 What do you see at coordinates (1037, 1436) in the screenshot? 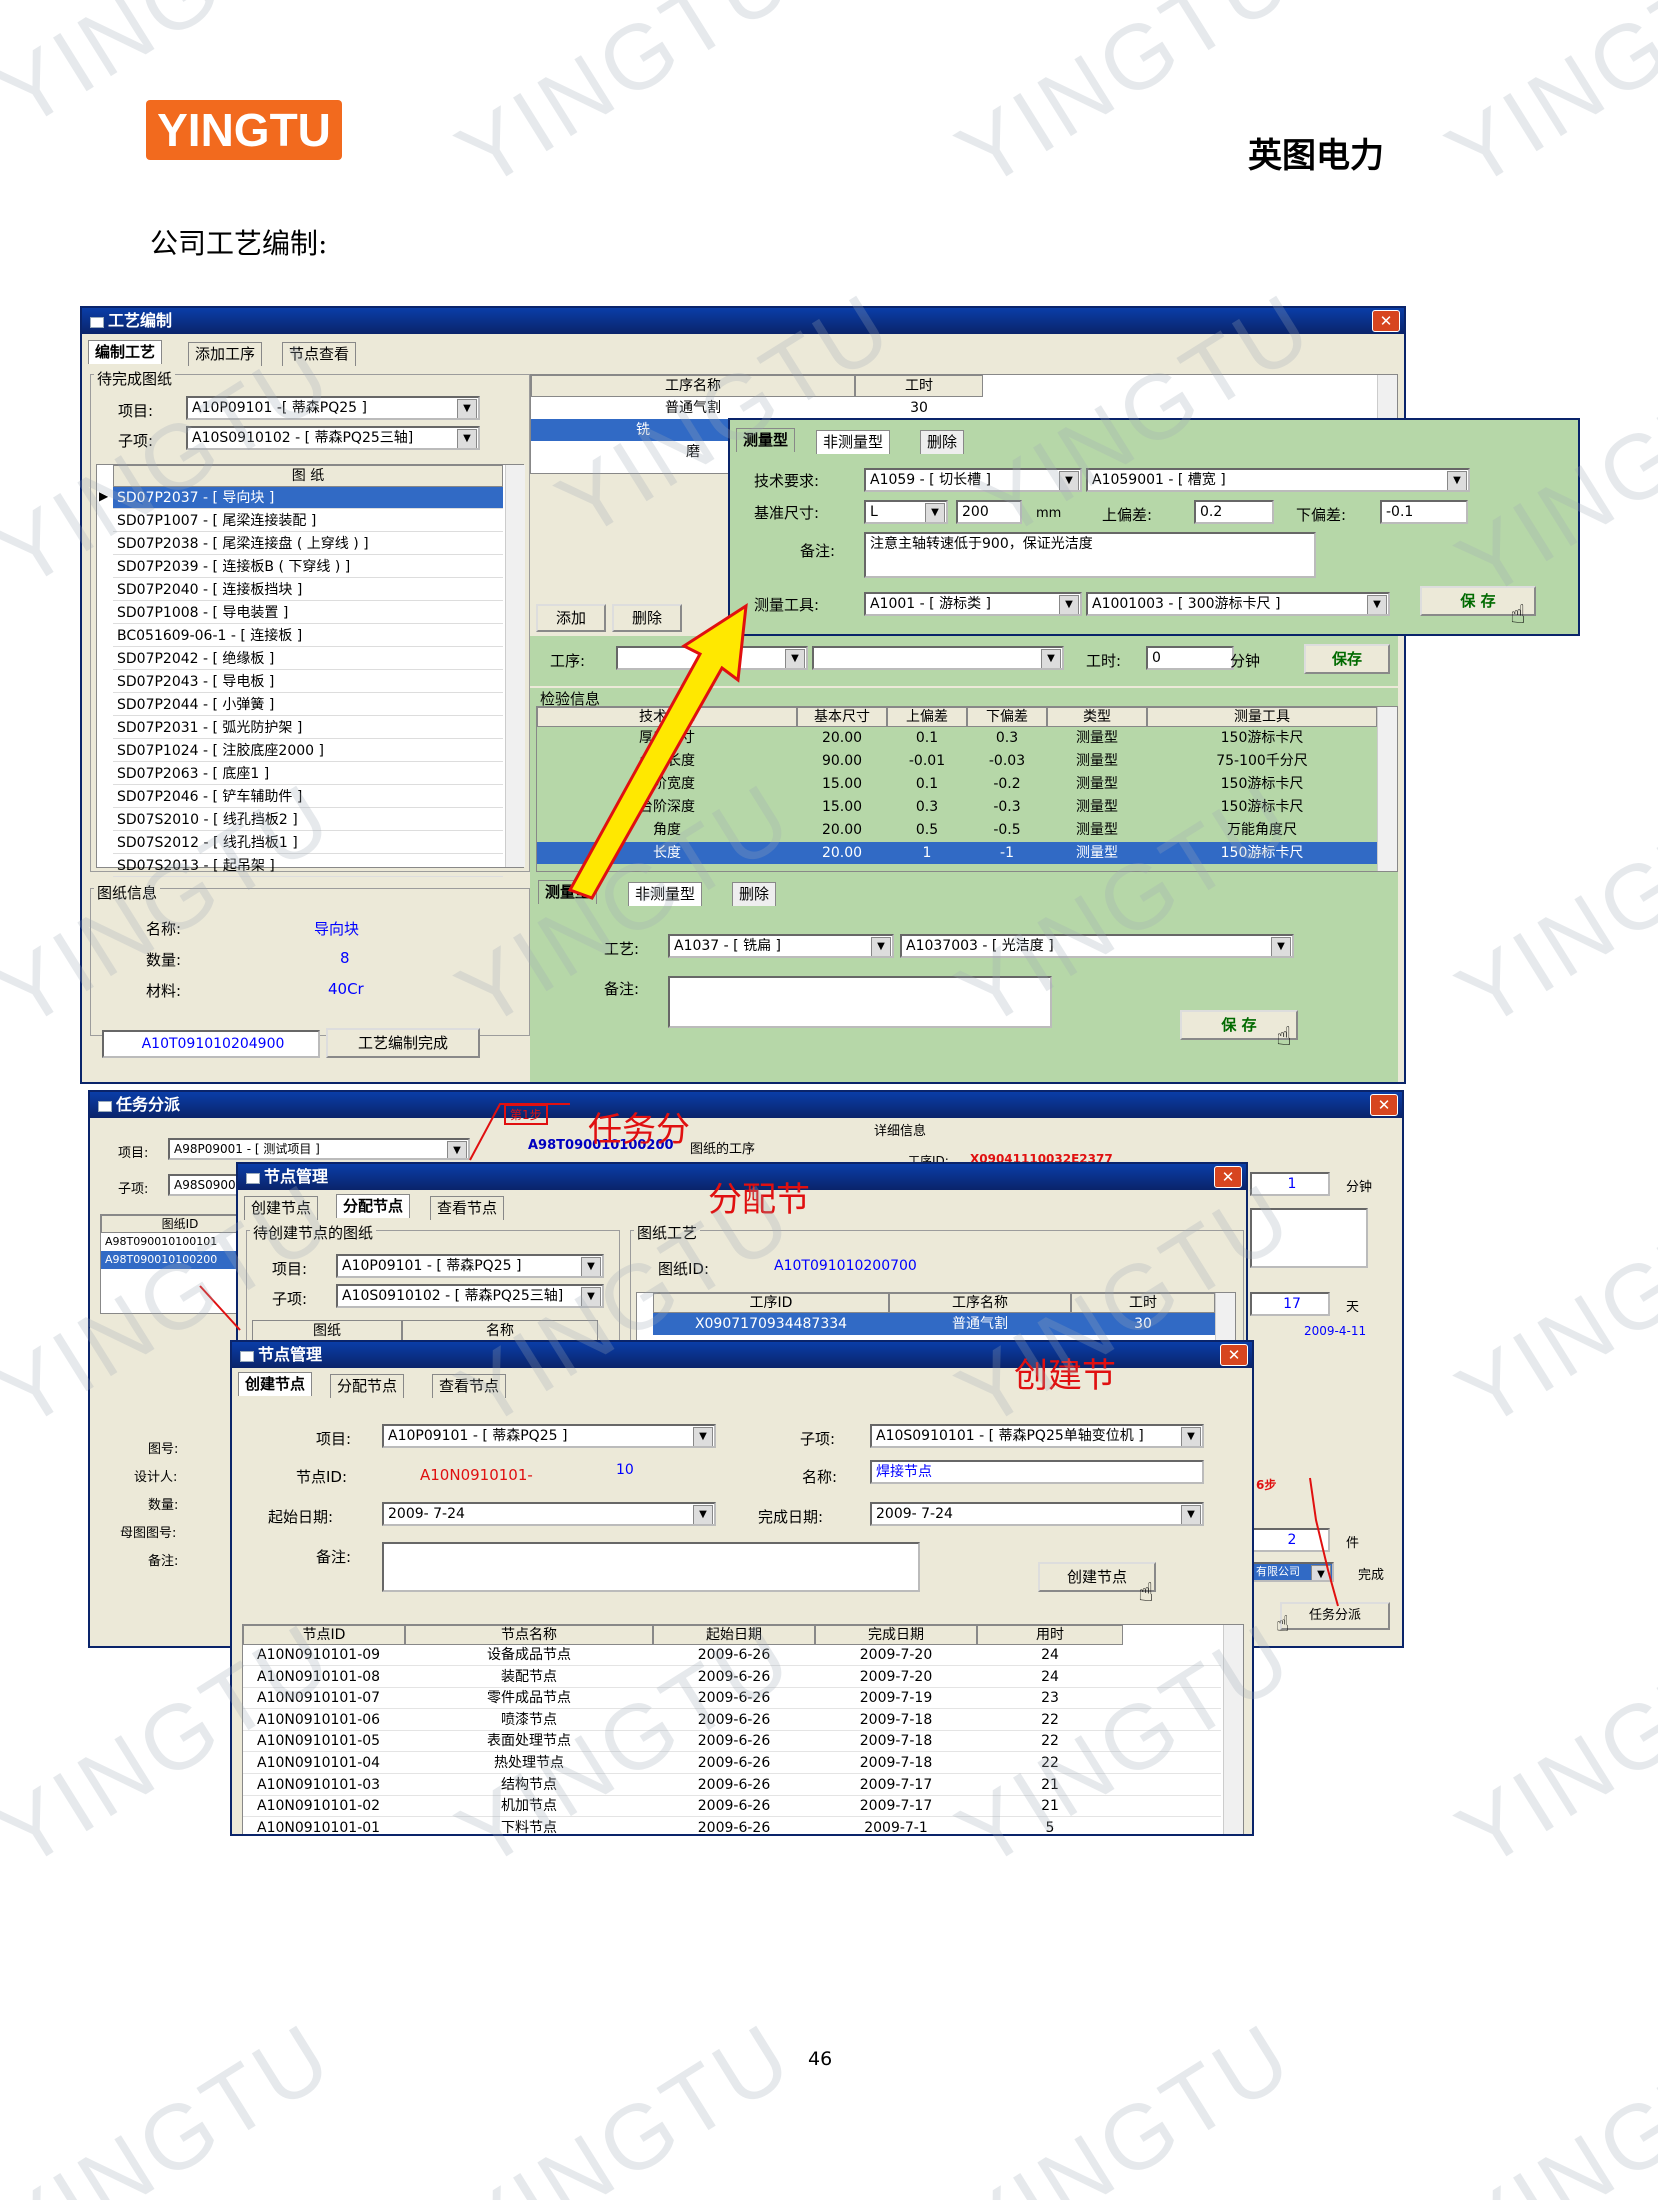
I see `subitem-select: A10S0910101 - [ 蒂森PQ25单轴变位机 ]` at bounding box center [1037, 1436].